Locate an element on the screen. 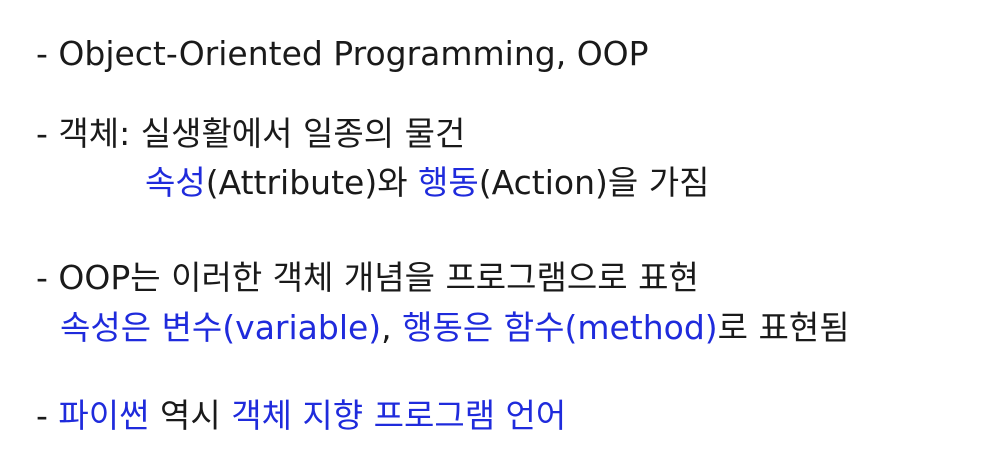 This screenshot has height=469, width=994. bullet-python-oop: - 파이썬 역시 객체 지향 프로그램 언어 is located at coordinates (301, 416).